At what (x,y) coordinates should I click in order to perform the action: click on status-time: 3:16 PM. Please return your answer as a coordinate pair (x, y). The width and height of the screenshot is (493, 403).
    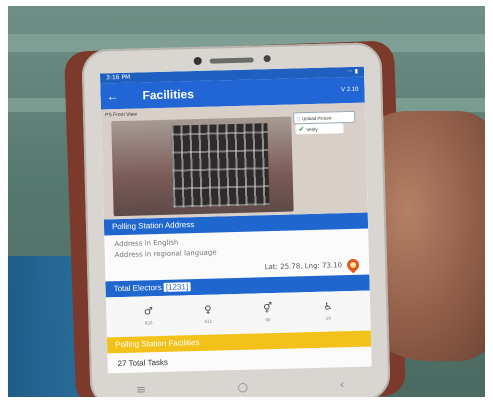
    Looking at the image, I should click on (118, 77).